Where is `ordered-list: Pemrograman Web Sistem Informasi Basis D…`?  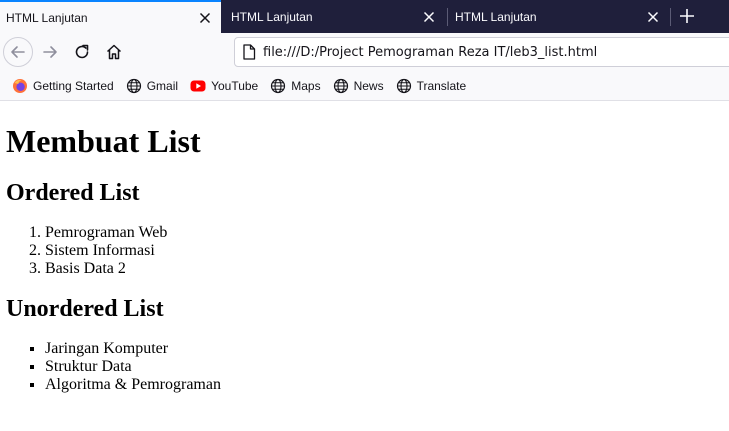 ordered-list: Pemrograman Web Sistem Informasi Basis D… is located at coordinates (364, 251).